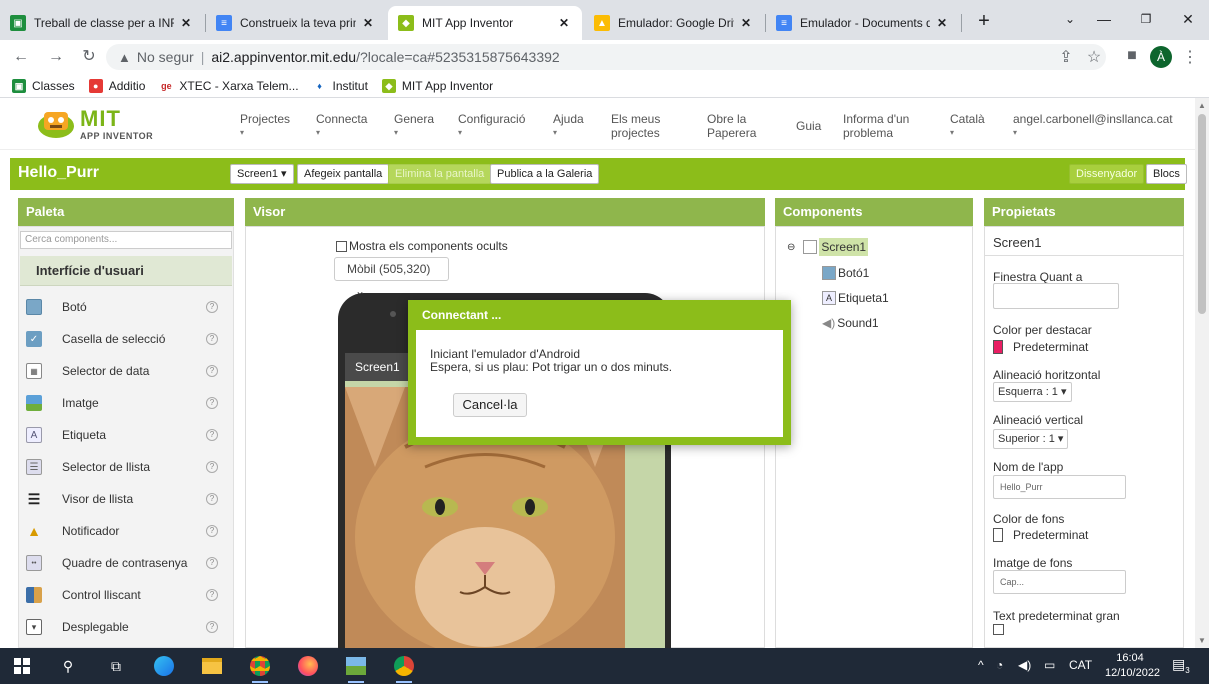 This screenshot has height=684, width=1209. What do you see at coordinates (491, 126) in the screenshot?
I see `menu-configuracio: Configuració ▾` at bounding box center [491, 126].